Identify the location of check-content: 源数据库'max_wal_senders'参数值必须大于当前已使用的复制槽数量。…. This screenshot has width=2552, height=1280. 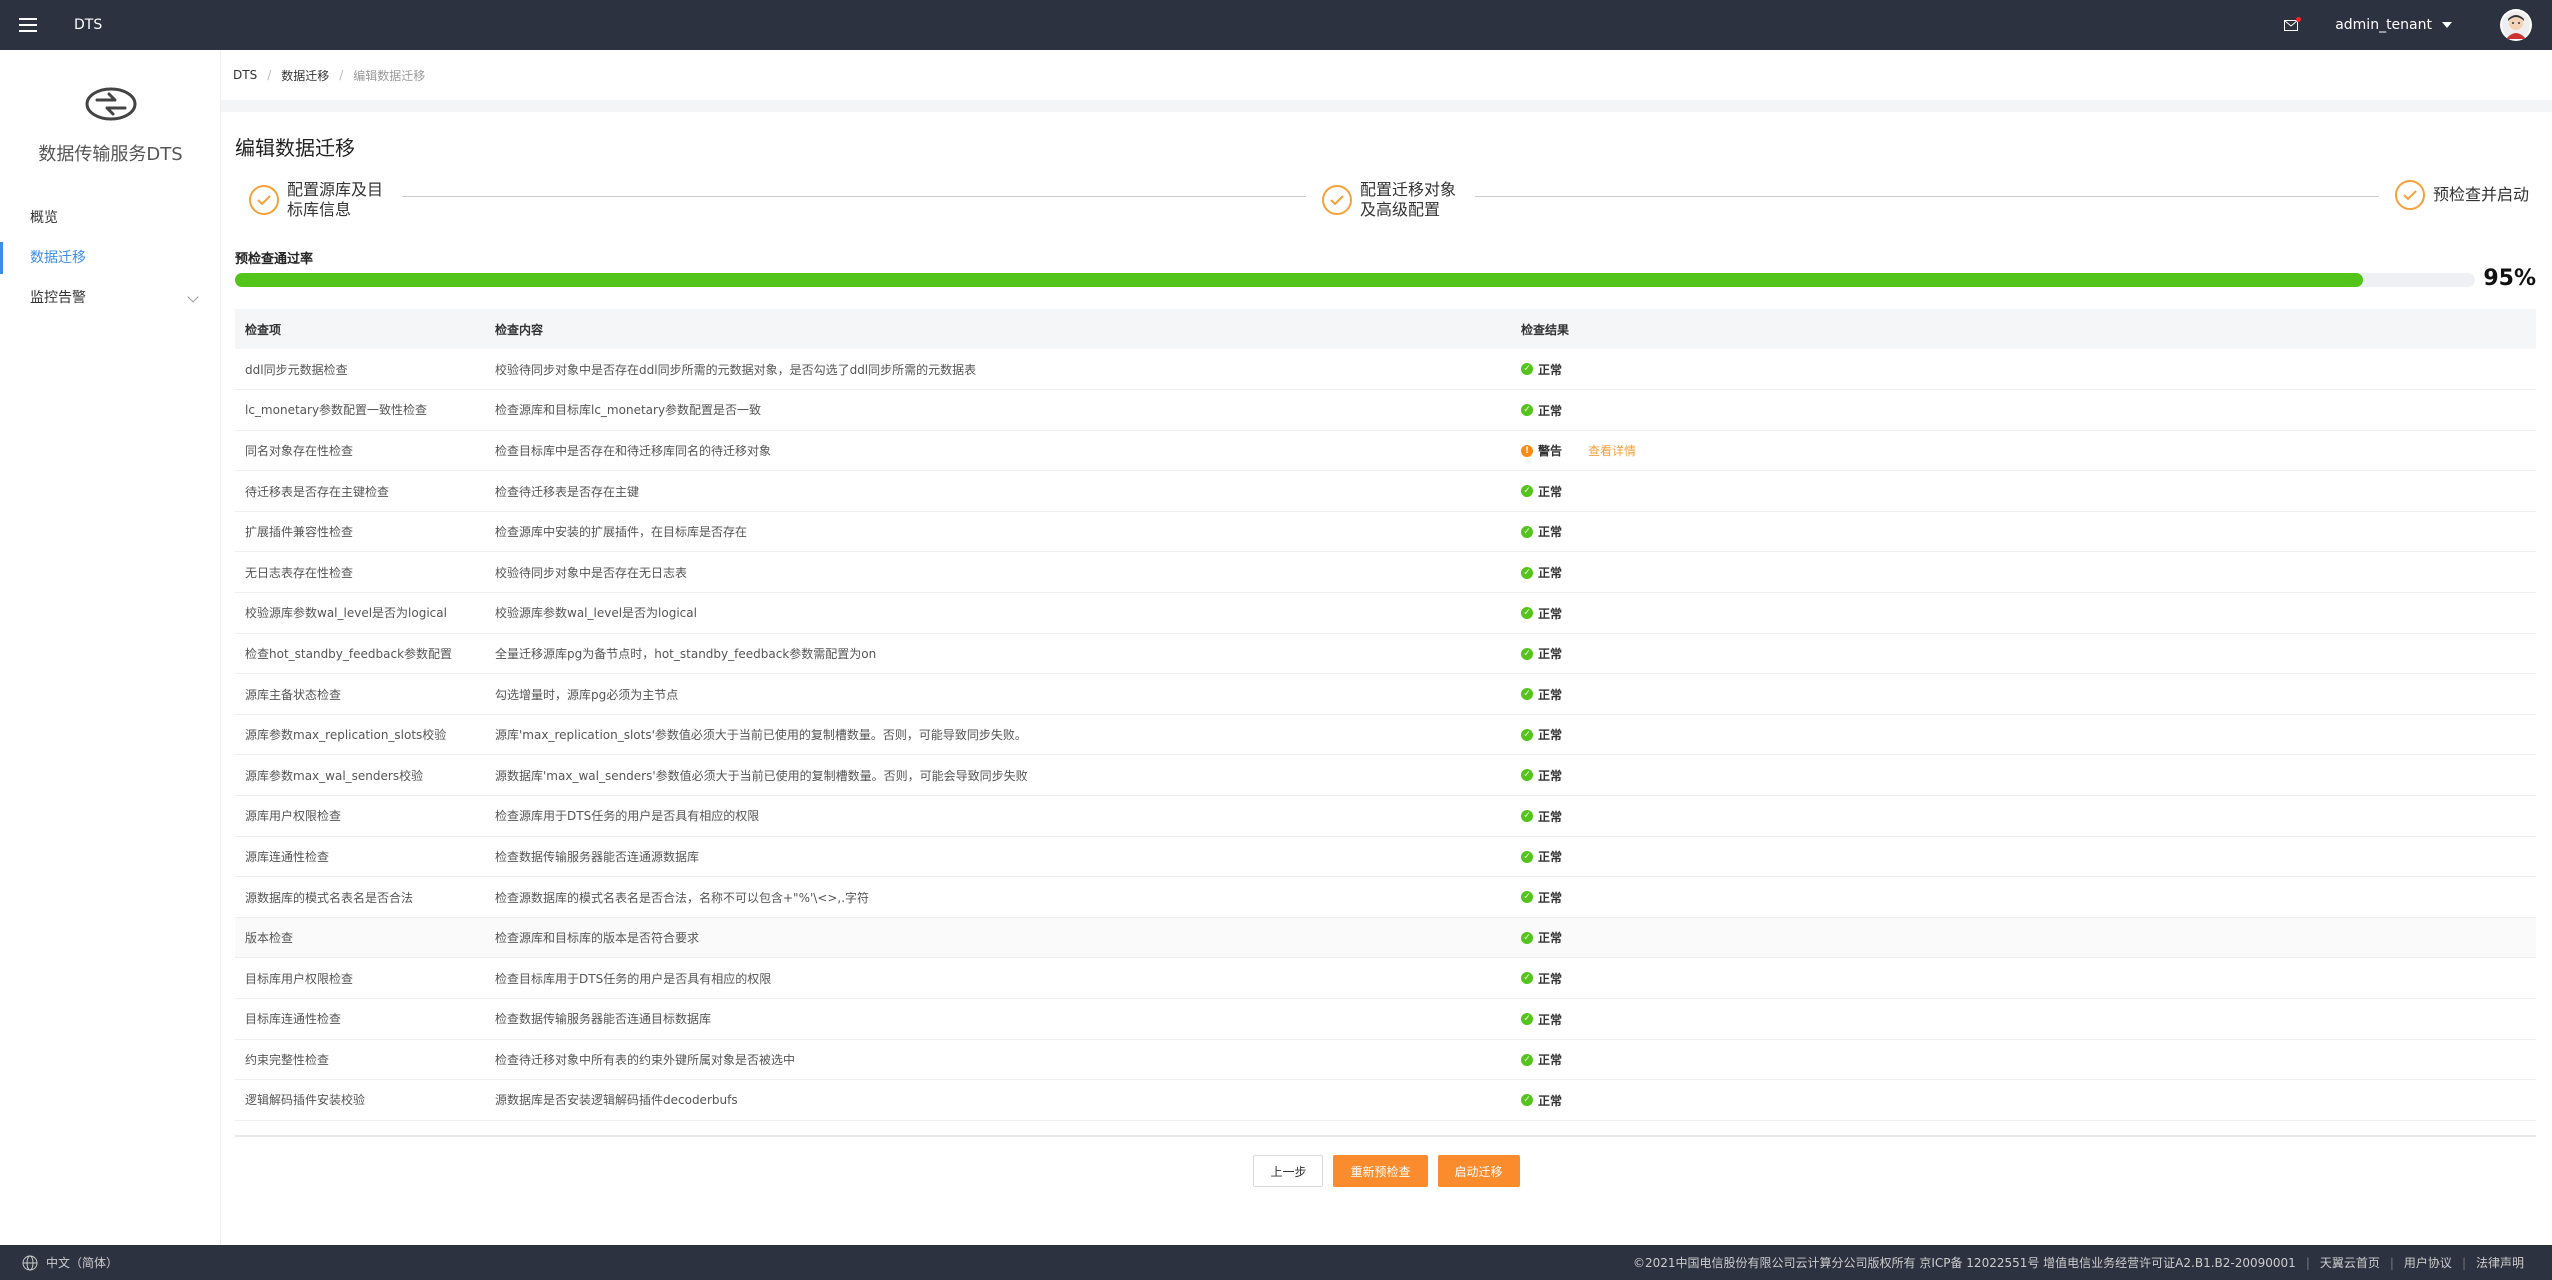
(998, 775).